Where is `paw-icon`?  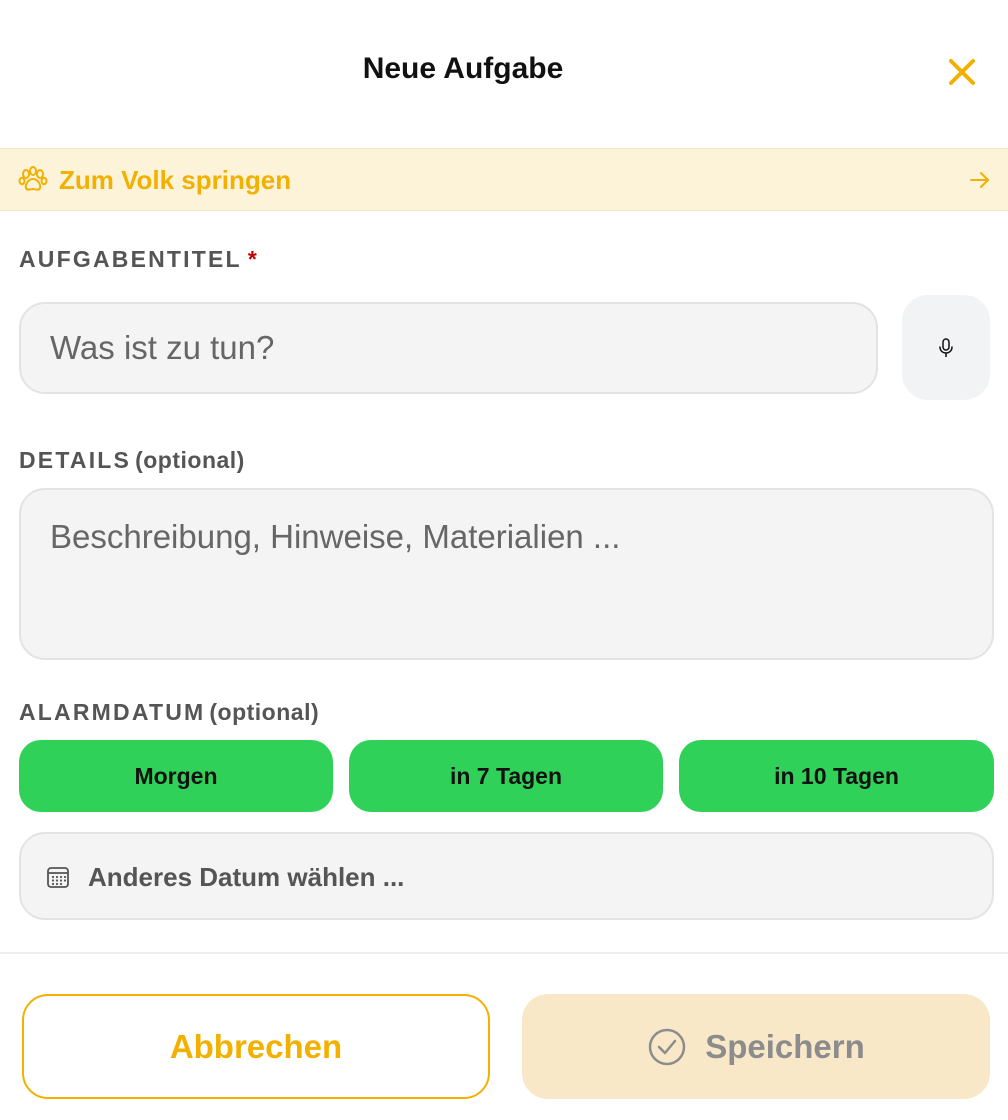
paw-icon is located at coordinates (33, 178).